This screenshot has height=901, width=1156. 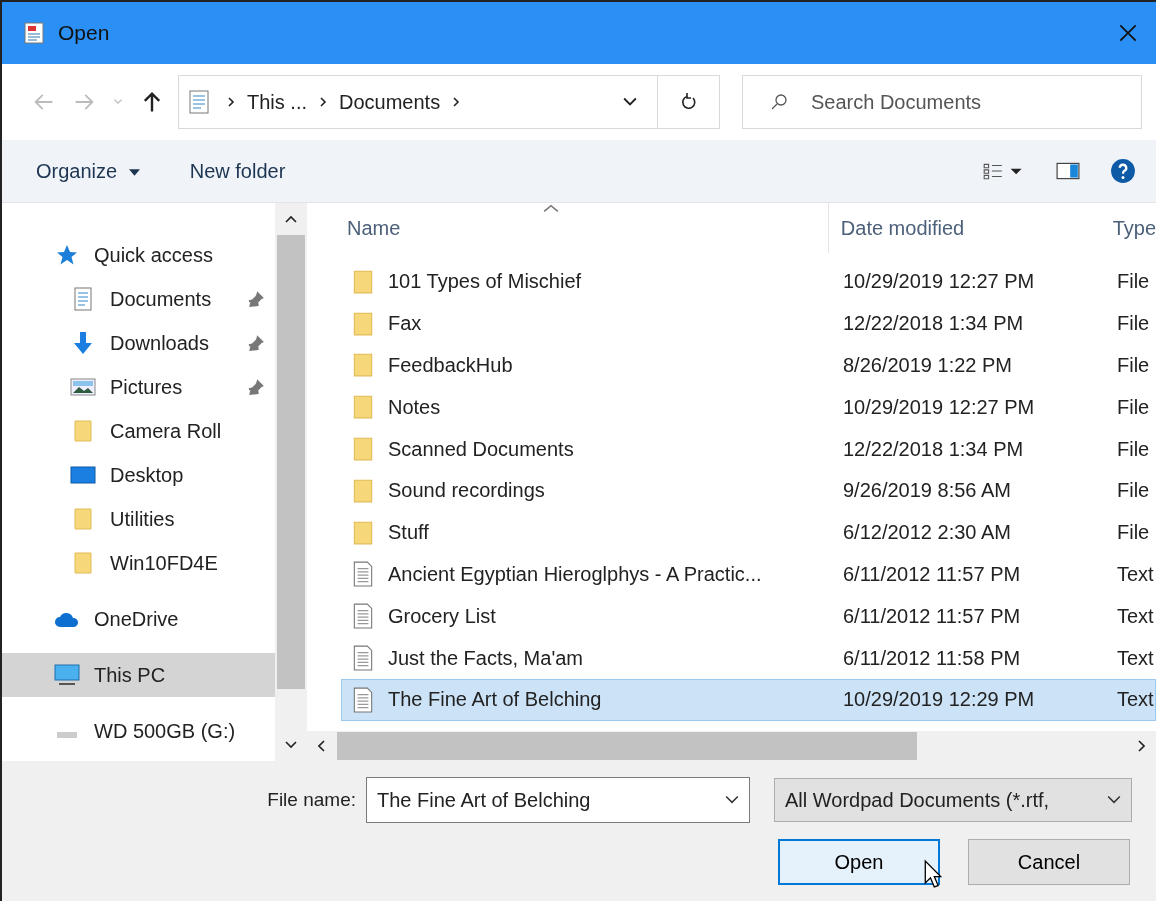 I want to click on file-row: Notes 10/29/2019 12:27 PM File, so click(x=748, y=407).